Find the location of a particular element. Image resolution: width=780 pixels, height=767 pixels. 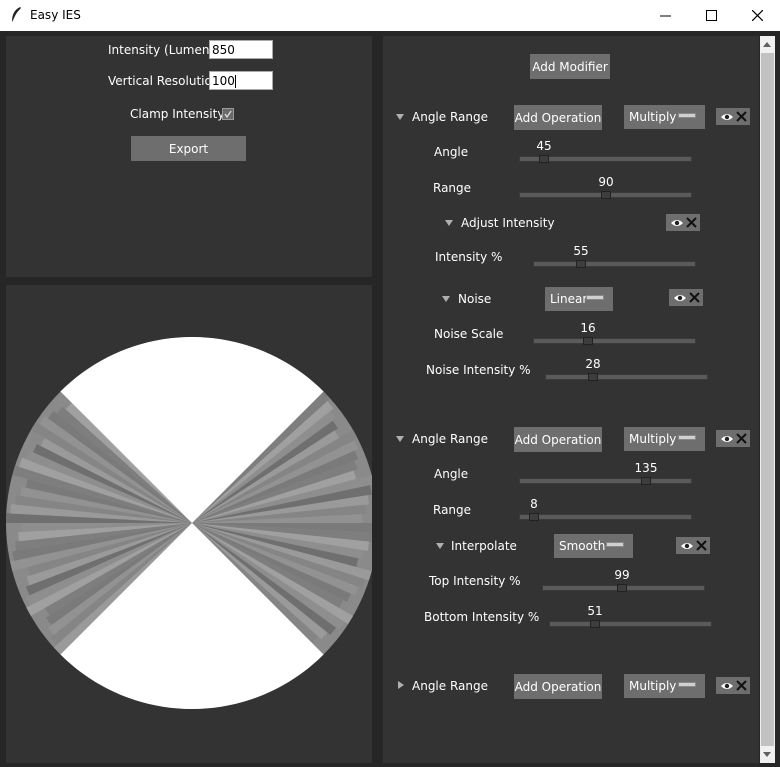

maximize-button is located at coordinates (711, 15).